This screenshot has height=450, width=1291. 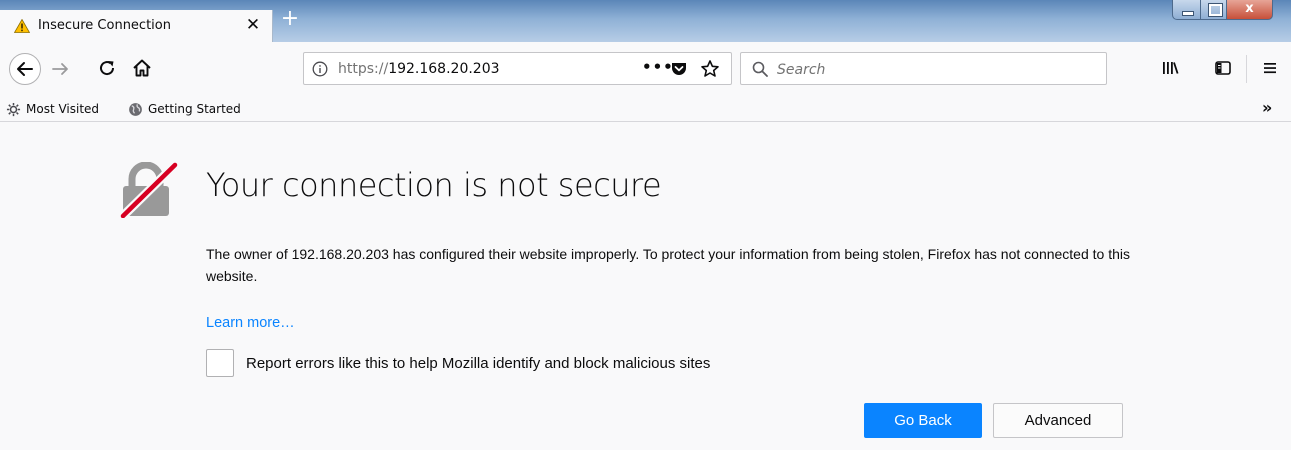 I want to click on tab-title: Insecure Connection, so click(x=104, y=25).